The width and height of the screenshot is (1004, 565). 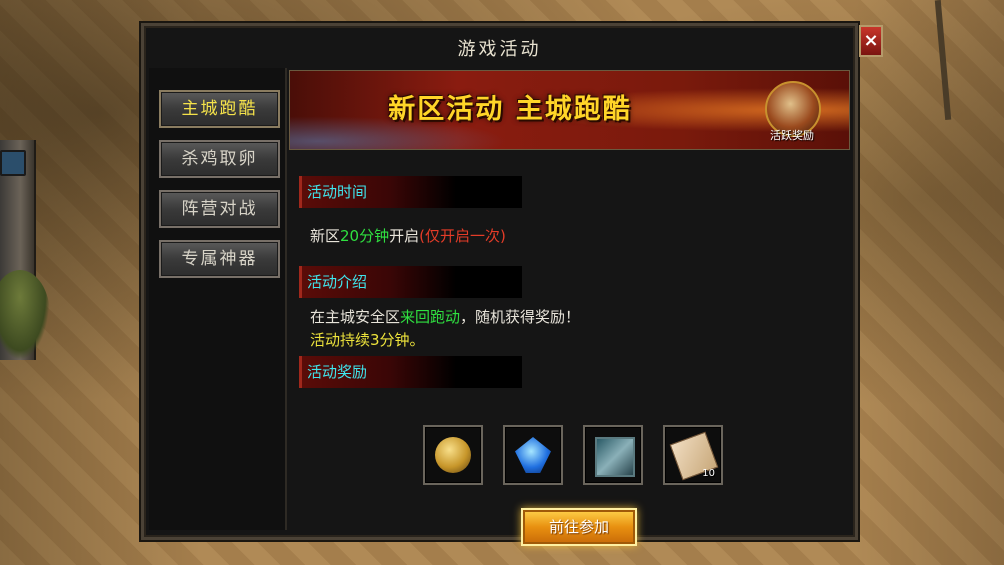 What do you see at coordinates (410, 372) in the screenshot?
I see `section-header-rewards: 活动奖励` at bounding box center [410, 372].